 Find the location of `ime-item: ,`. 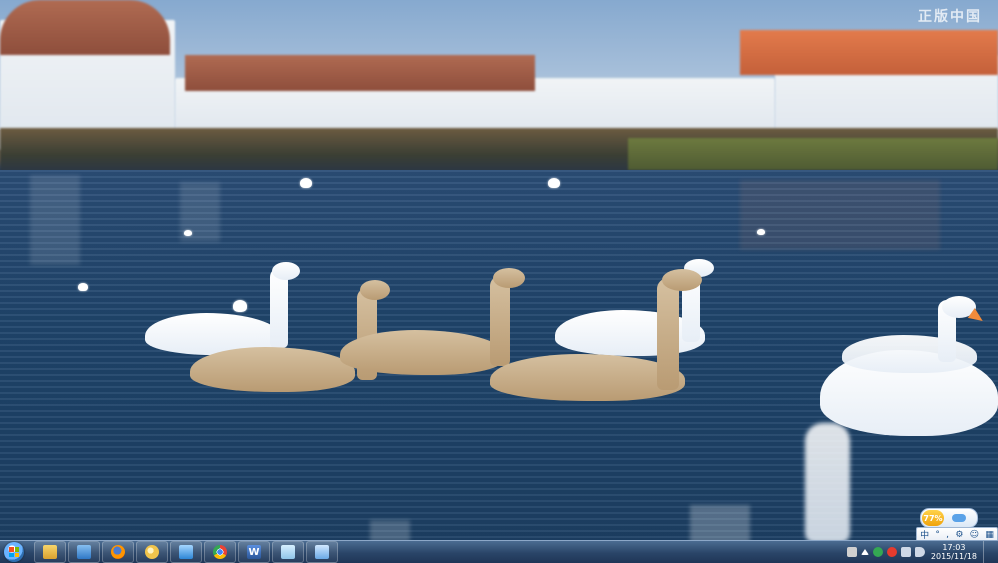

ime-item: , is located at coordinates (947, 535).